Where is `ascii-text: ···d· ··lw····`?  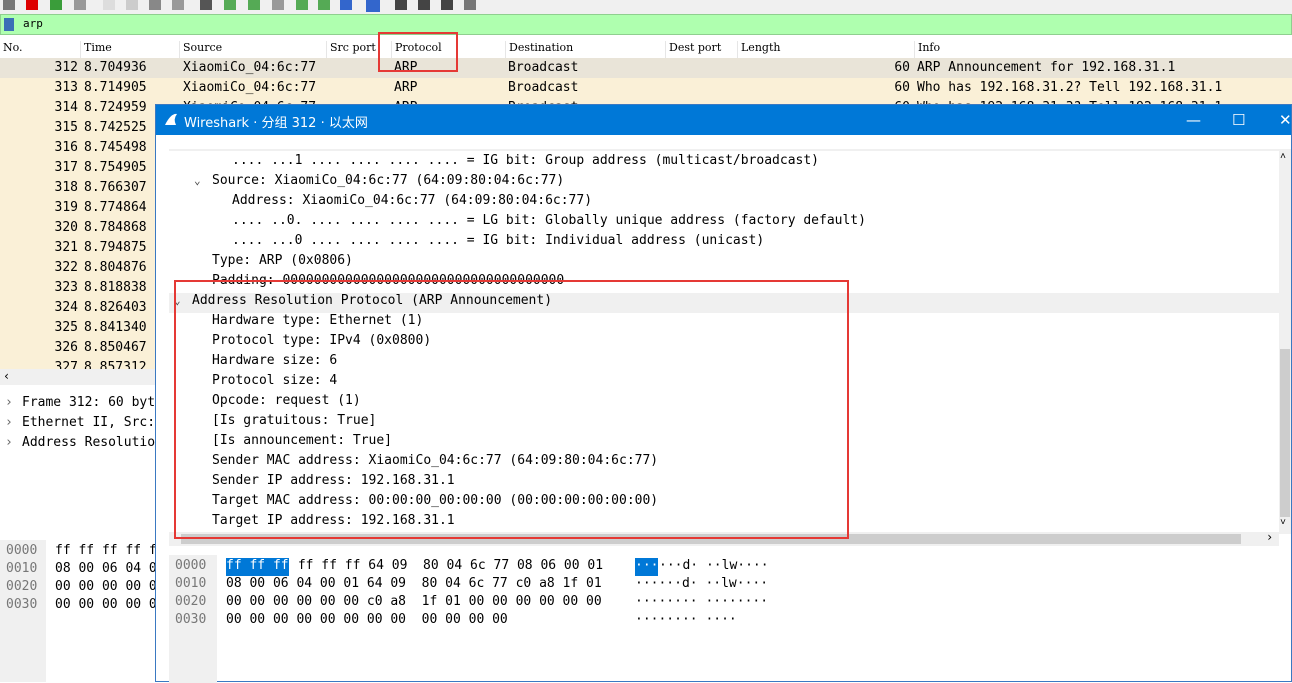 ascii-text: ···d· ··lw···· is located at coordinates (714, 567).